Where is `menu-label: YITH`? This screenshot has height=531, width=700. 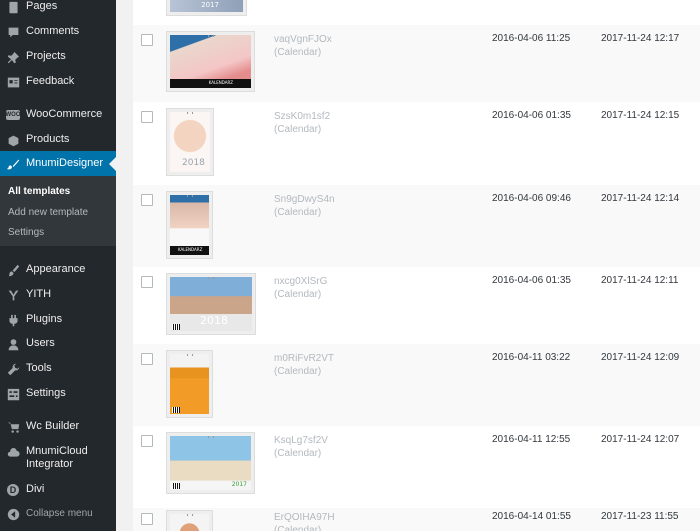 menu-label: YITH is located at coordinates (39, 294).